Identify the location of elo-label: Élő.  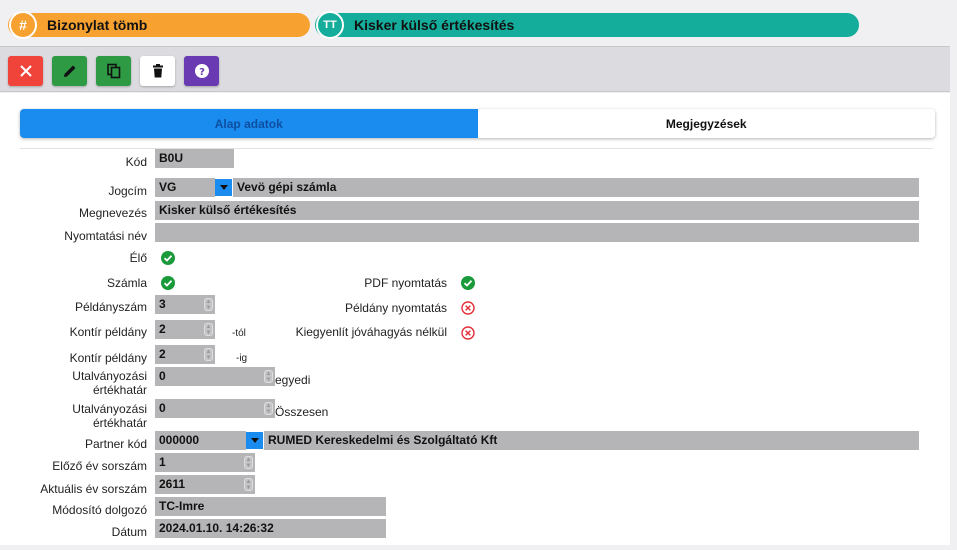
(138, 258).